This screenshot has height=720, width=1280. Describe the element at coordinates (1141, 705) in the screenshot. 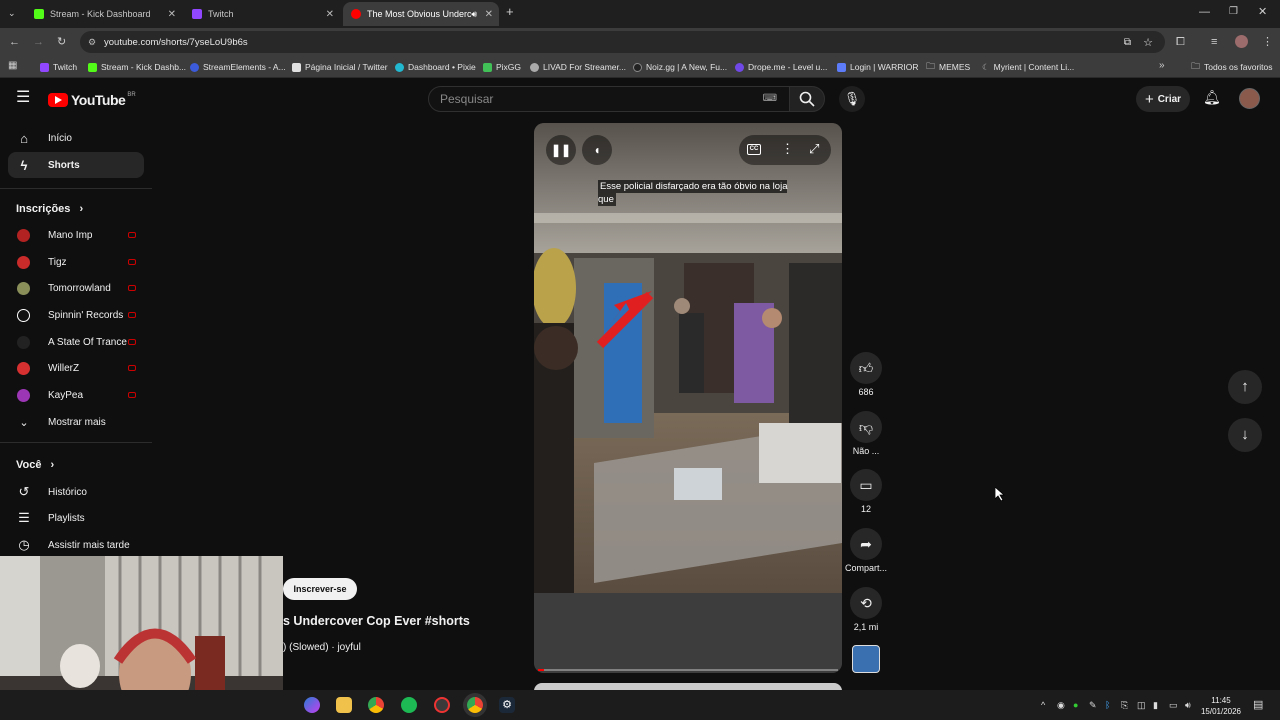

I see `tray-device-icon: ◫` at that location.